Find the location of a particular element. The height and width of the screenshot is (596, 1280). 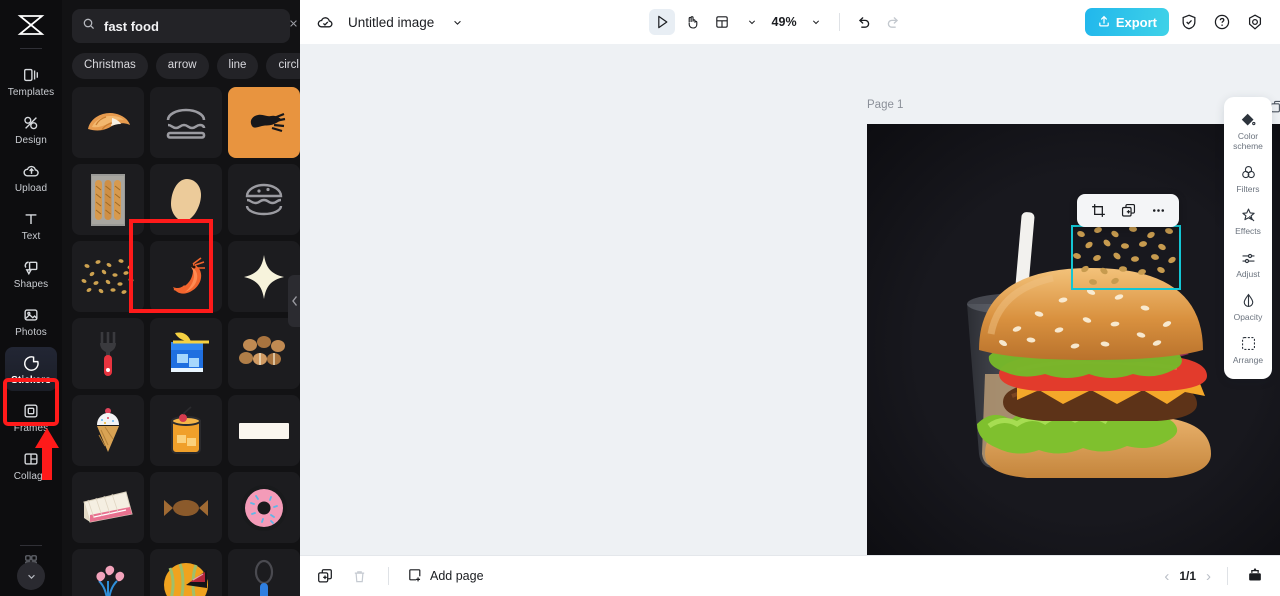

settings-gear-icon is located at coordinates (1255, 22).